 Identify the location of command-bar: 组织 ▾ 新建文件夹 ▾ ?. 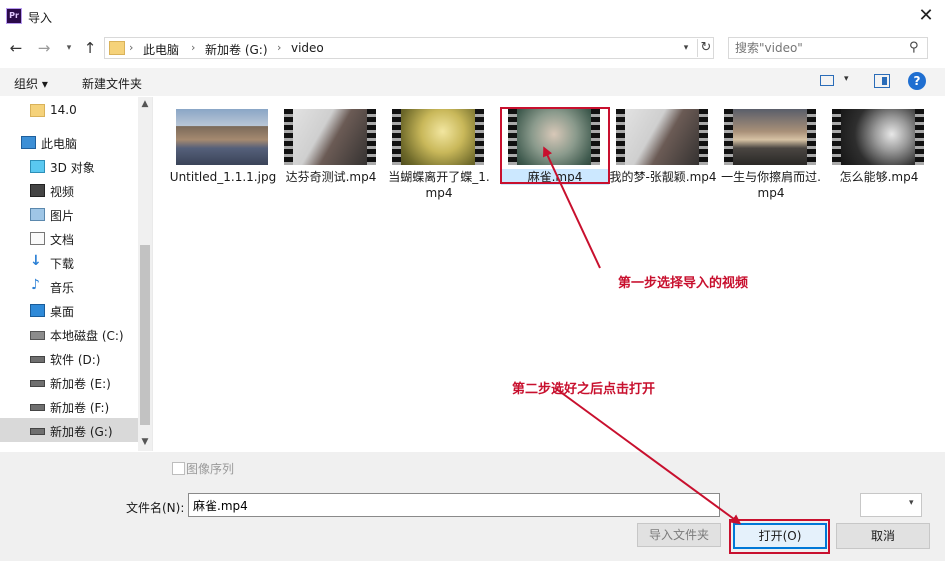
(472, 82).